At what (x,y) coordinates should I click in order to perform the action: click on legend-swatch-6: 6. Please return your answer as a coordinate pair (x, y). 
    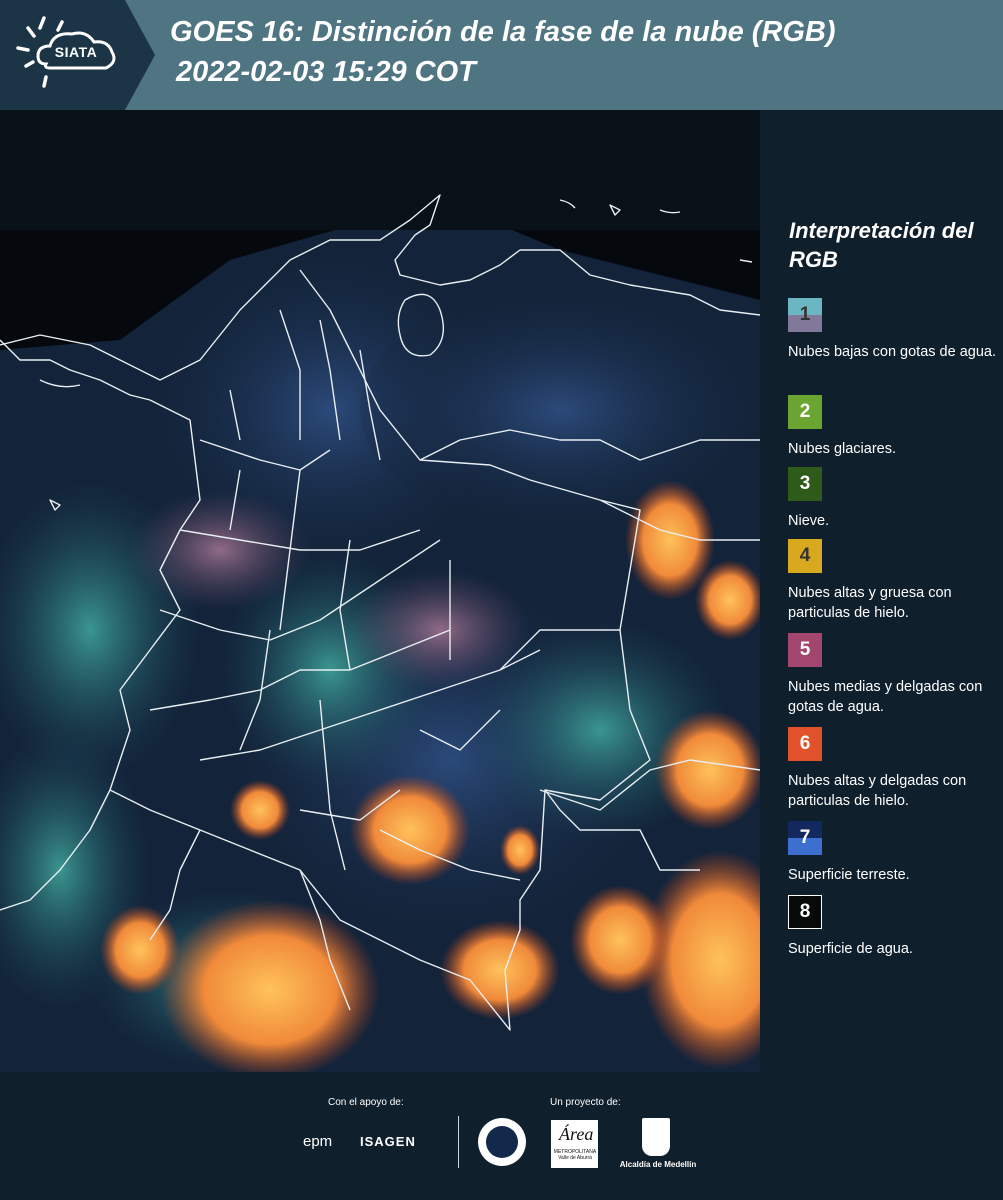
    Looking at the image, I should click on (805, 744).